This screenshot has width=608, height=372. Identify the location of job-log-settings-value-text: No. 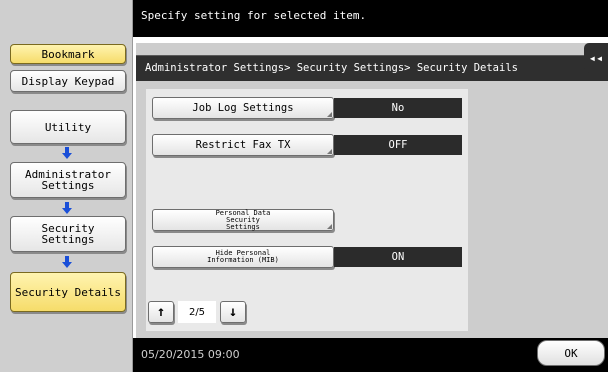
(398, 108).